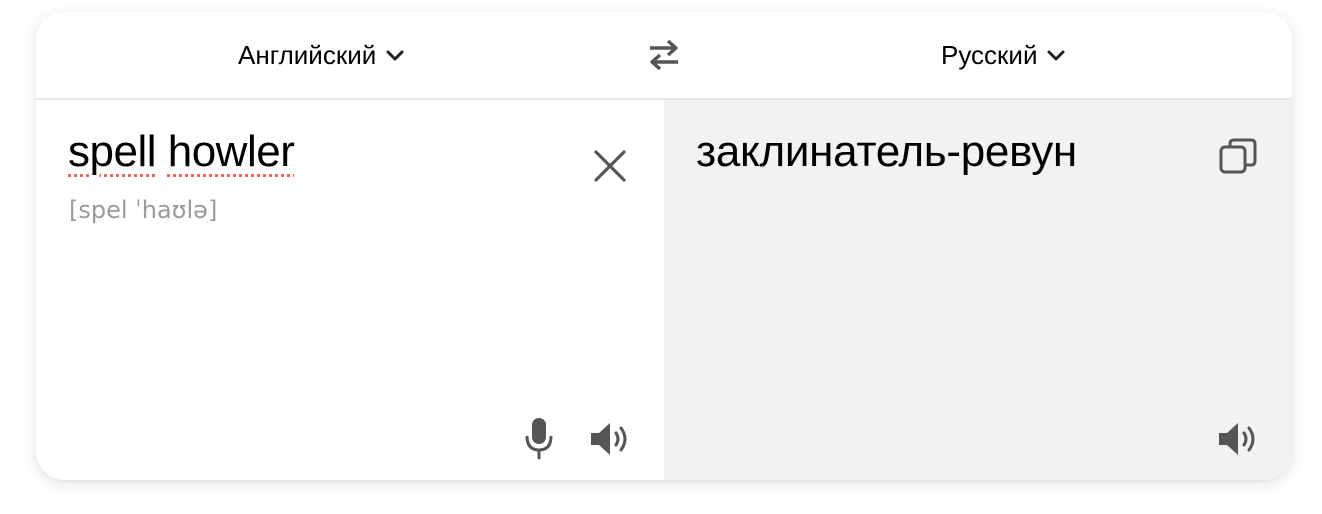 Image resolution: width=1322 pixels, height=514 pixels. I want to click on source-word: howler, so click(231, 151).